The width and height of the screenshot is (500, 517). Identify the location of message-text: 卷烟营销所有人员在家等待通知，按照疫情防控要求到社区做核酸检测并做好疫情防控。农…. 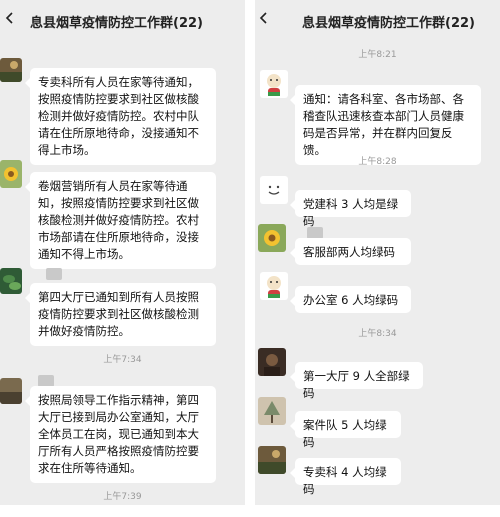
(118, 220).